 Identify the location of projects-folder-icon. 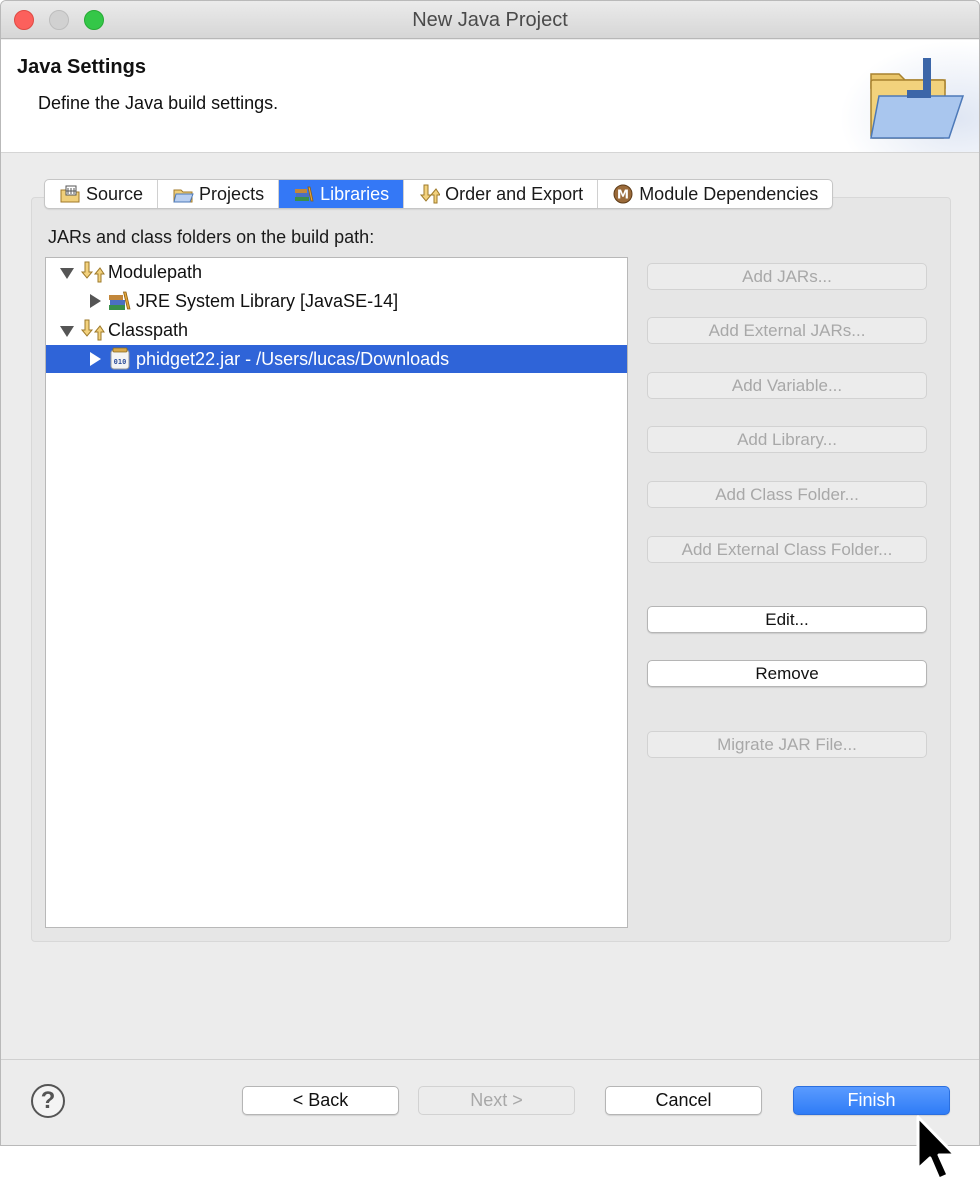
(183, 196).